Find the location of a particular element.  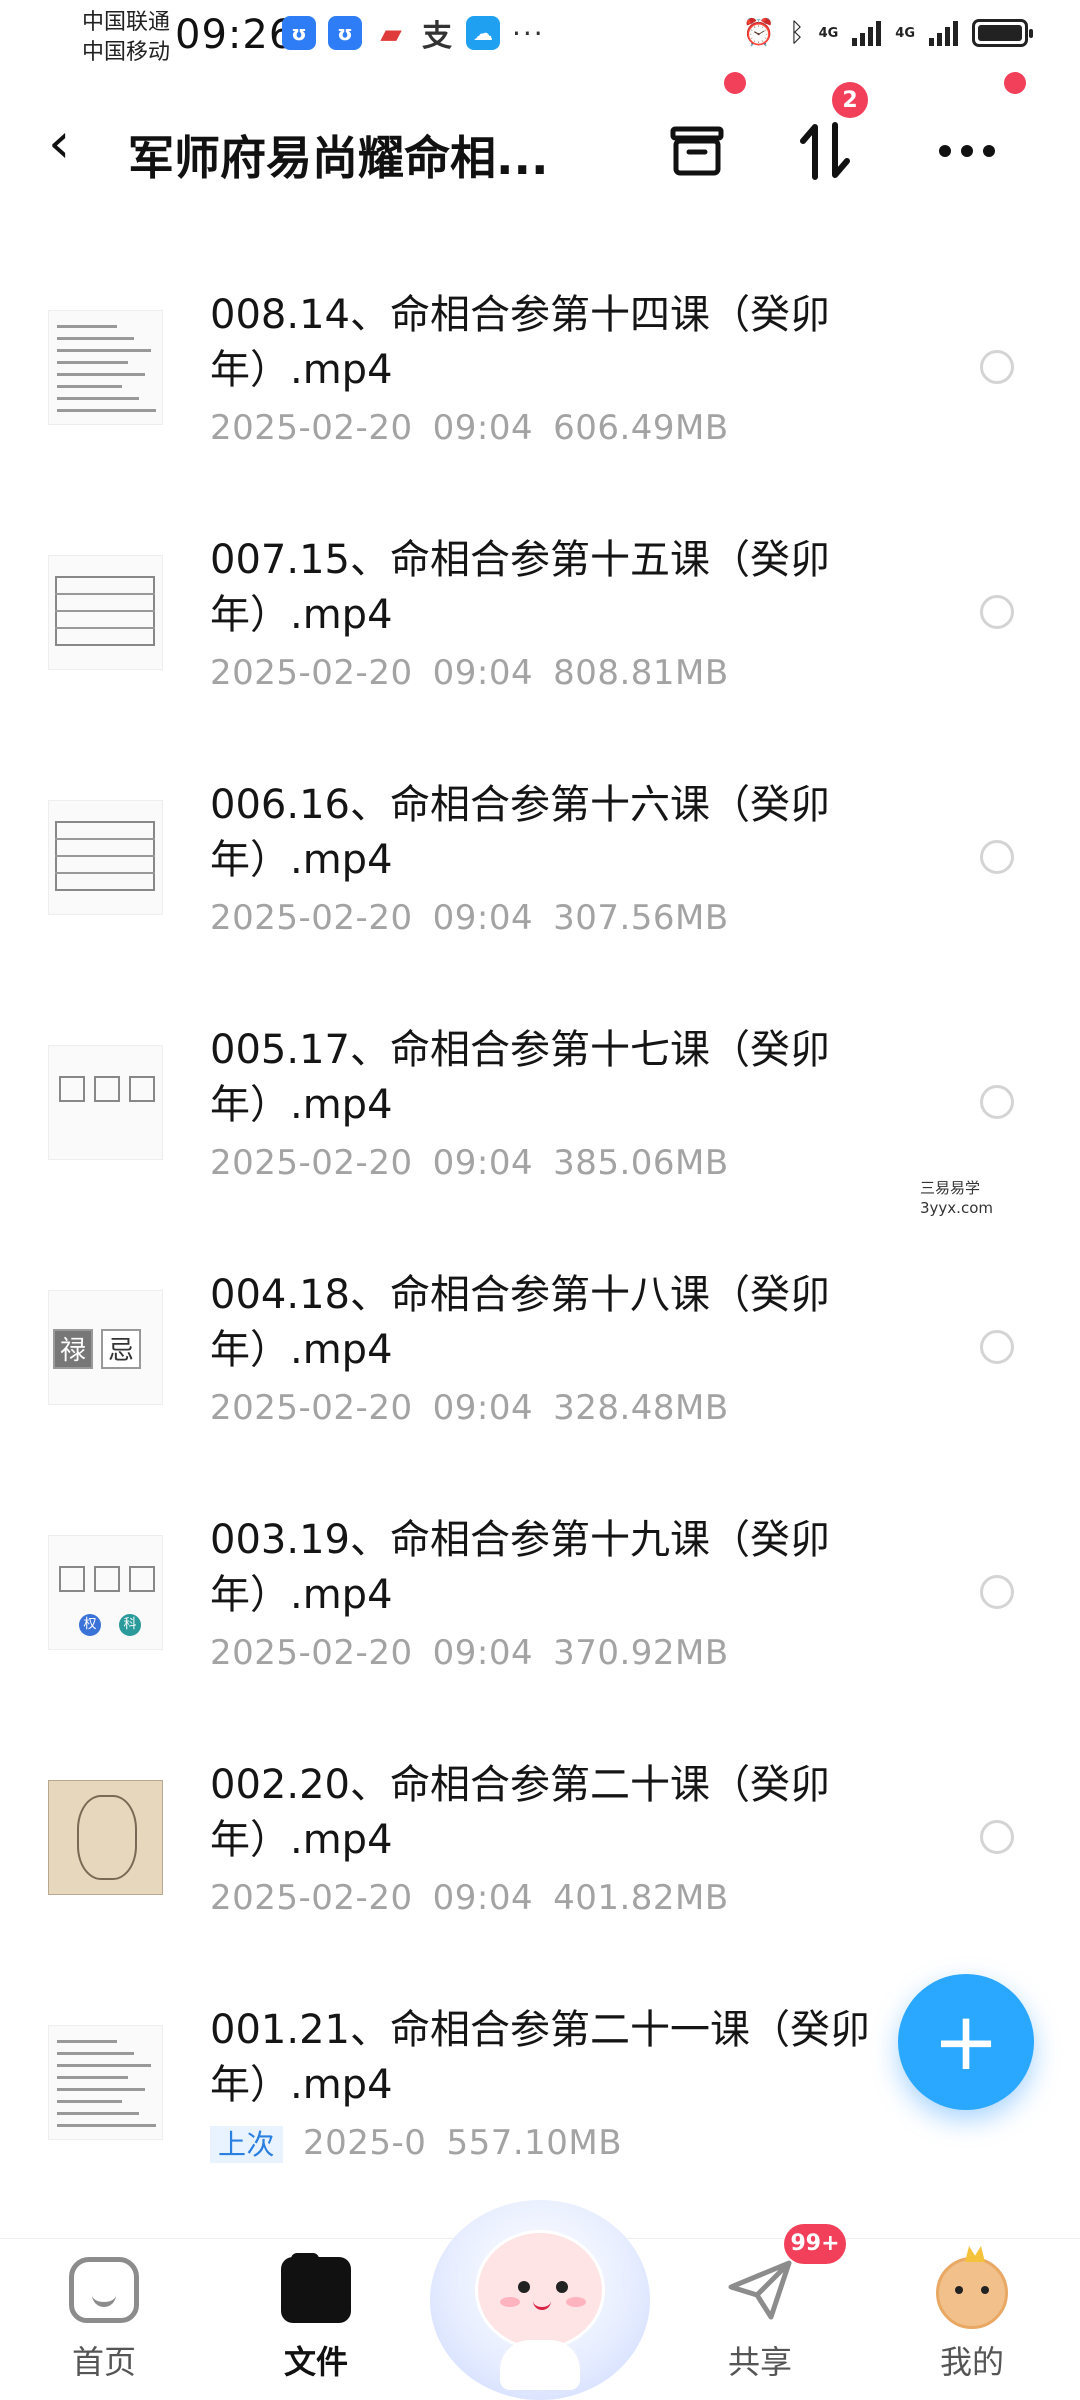

more-icon is located at coordinates (967, 151).